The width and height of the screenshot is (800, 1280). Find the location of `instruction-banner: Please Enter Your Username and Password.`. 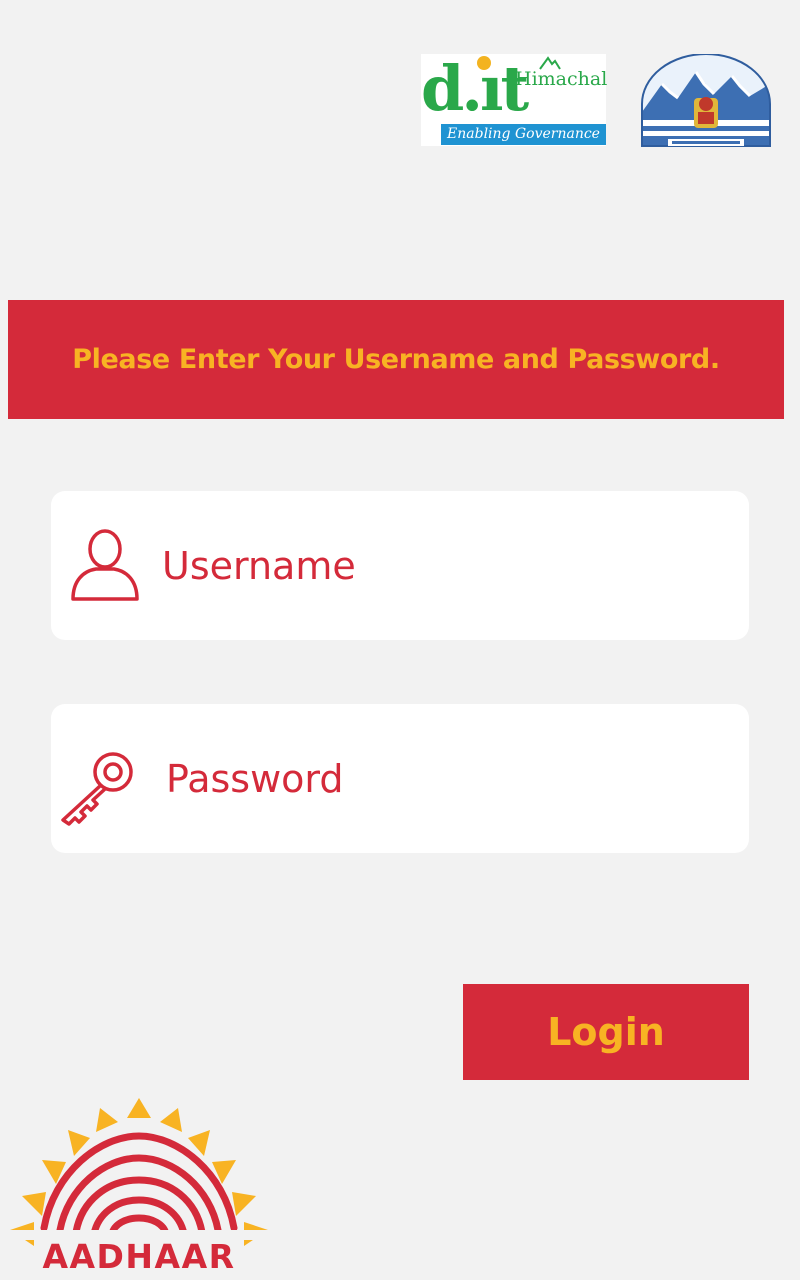

instruction-banner: Please Enter Your Username and Password. is located at coordinates (396, 359).